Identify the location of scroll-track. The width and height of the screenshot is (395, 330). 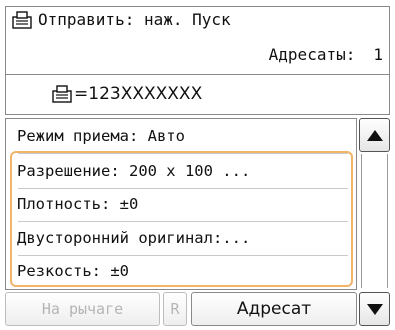
(374, 221).